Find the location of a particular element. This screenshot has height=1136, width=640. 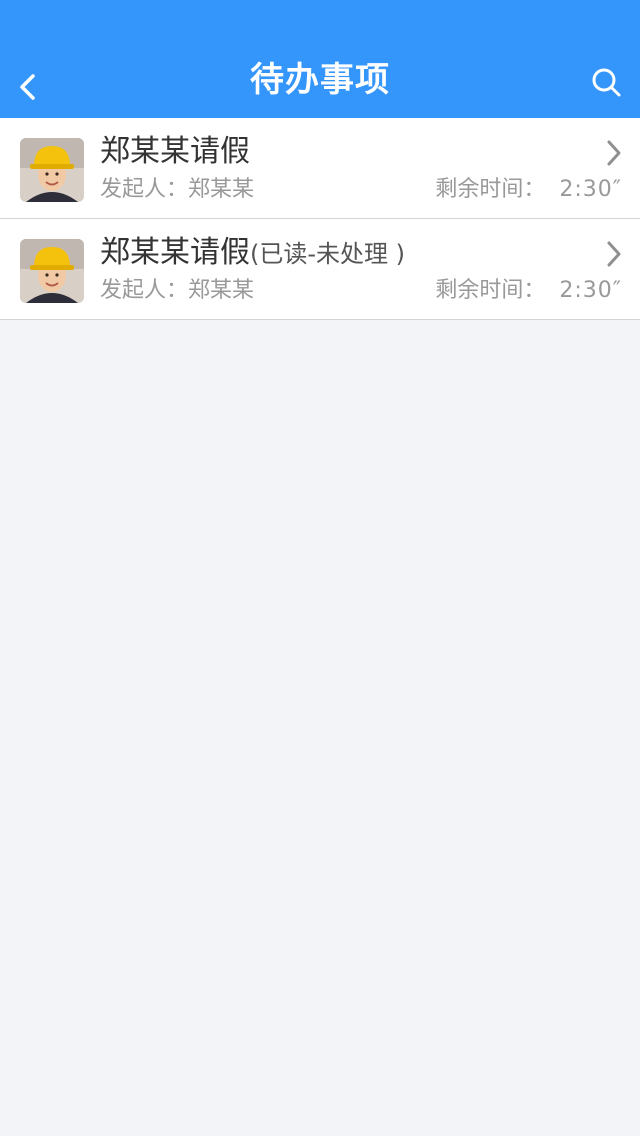

item-title: 郑某某请假(已读-未处理 ) is located at coordinates (252, 253).